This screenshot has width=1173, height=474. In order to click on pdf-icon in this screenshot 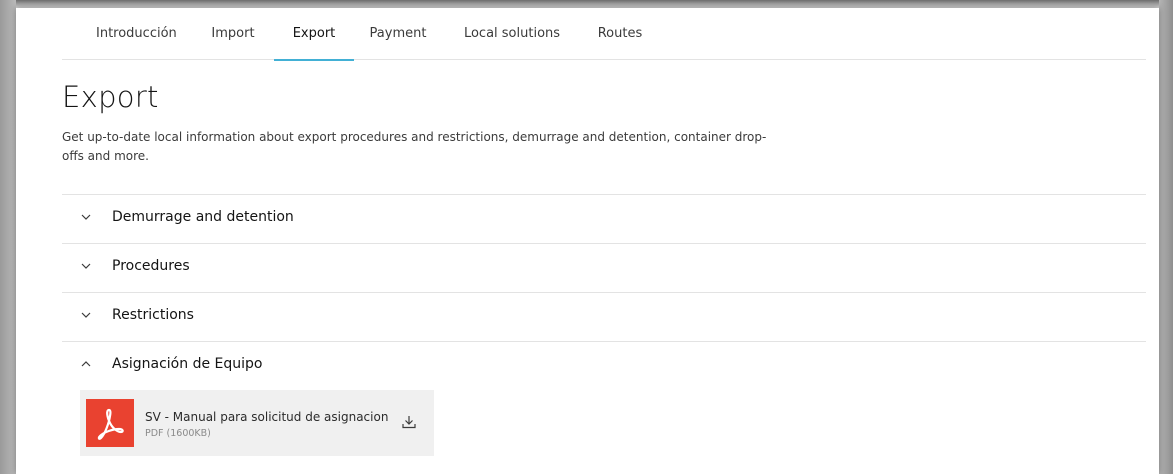, I will do `click(110, 423)`.